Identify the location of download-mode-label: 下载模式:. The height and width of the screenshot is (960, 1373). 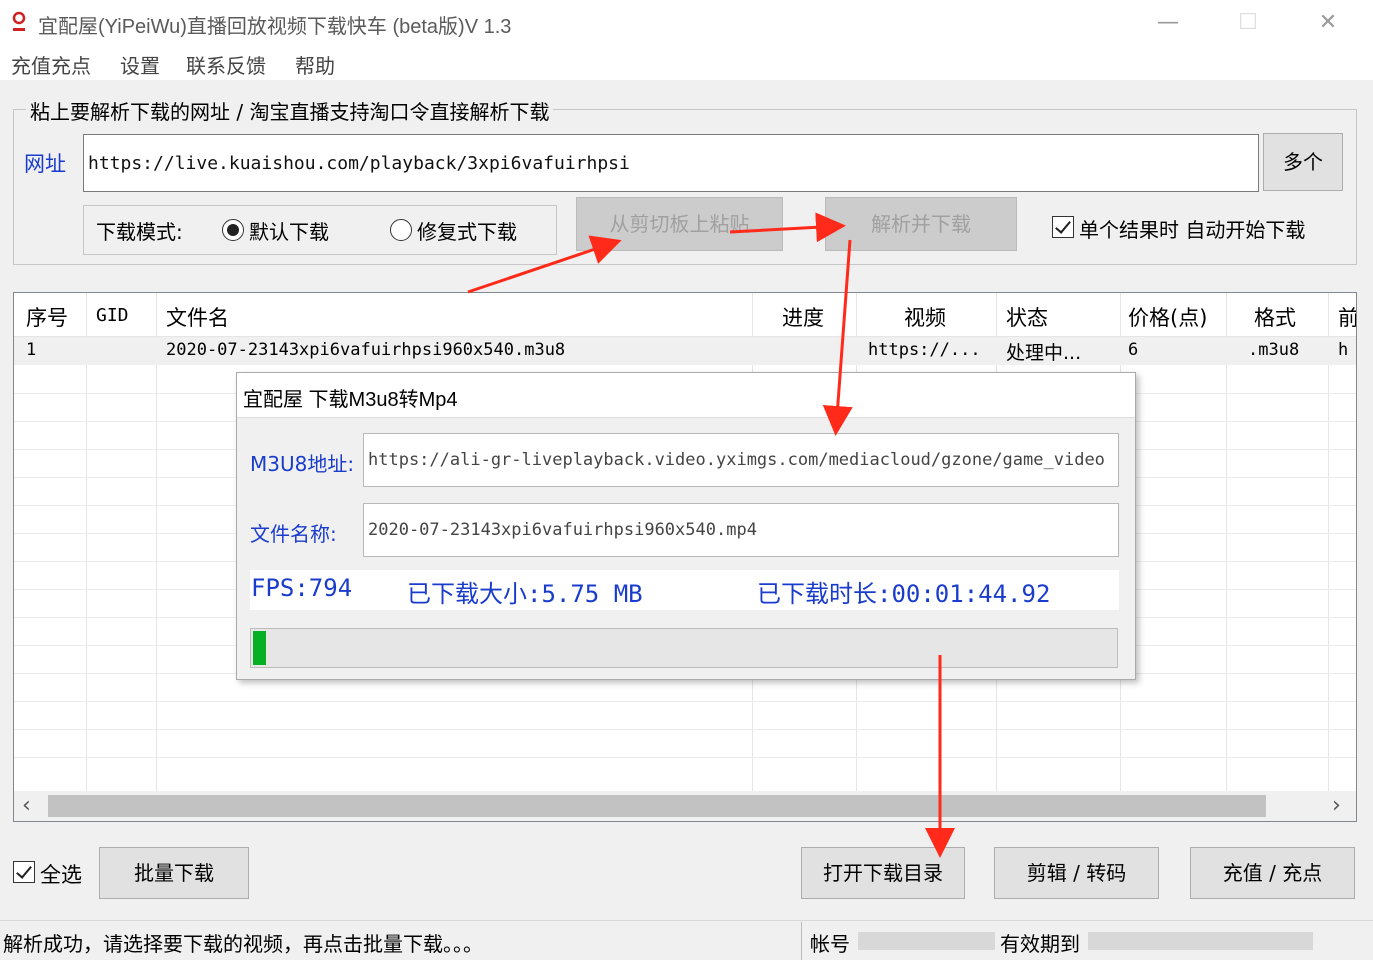
(139, 232).